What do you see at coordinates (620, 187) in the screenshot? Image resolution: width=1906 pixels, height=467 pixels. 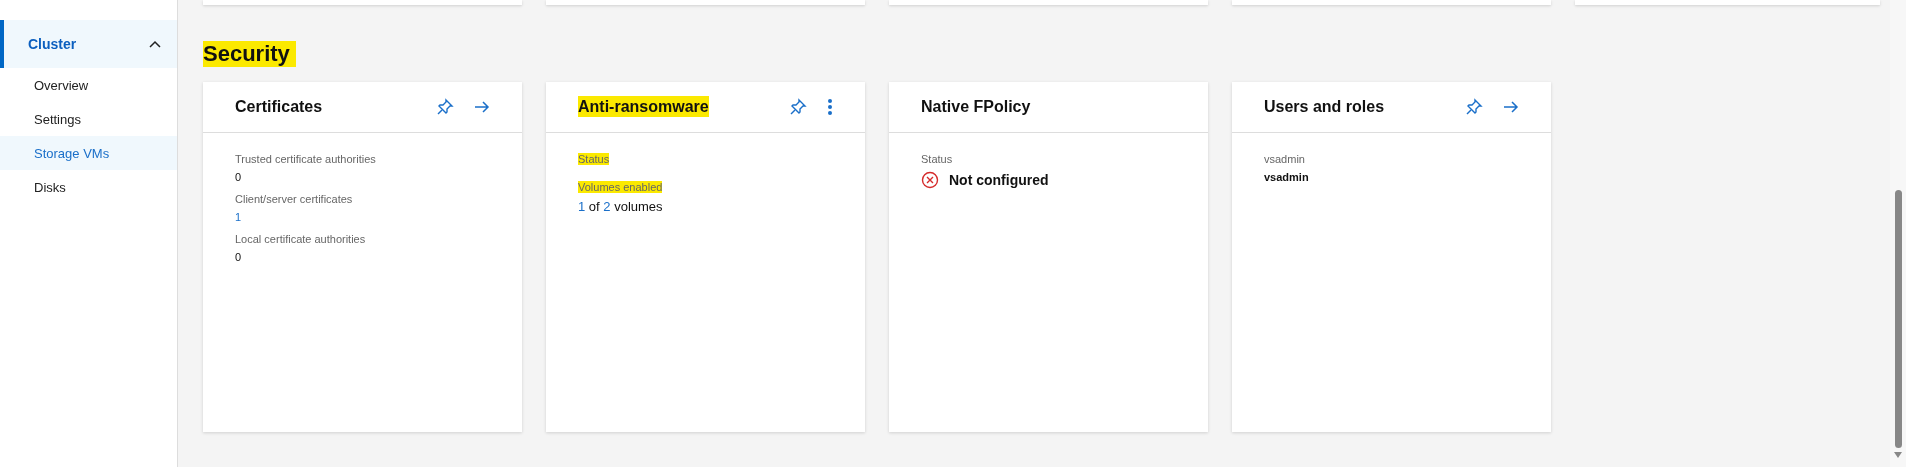 I see `field-label: Volumes enabled` at bounding box center [620, 187].